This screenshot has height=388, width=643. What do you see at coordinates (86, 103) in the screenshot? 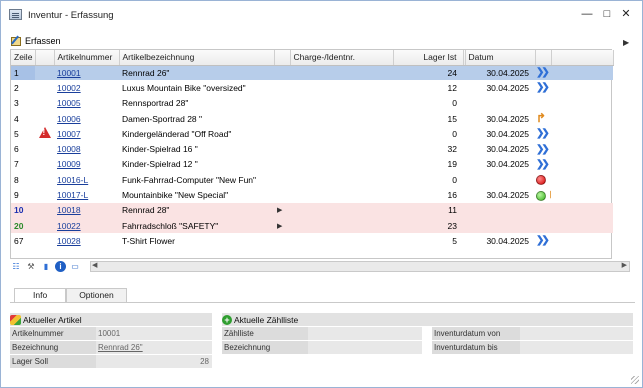
I see `cell-artikelnummer: 10005` at bounding box center [86, 103].